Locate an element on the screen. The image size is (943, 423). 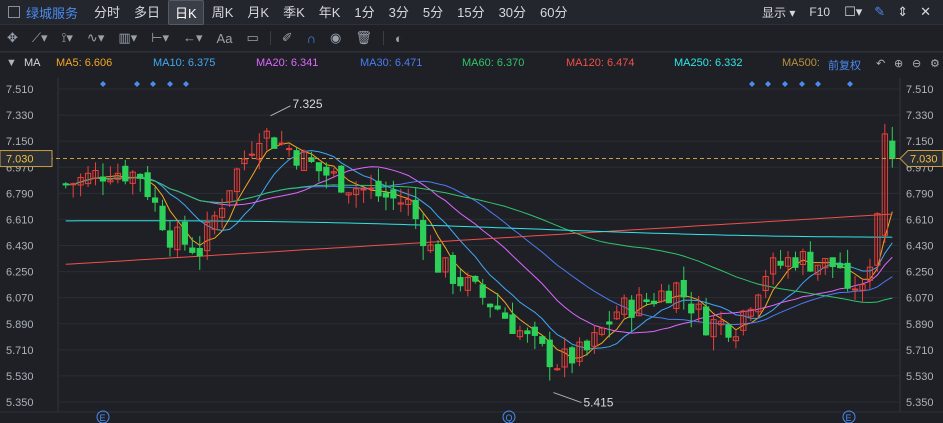
wave-tool-icon: ∿▾ is located at coordinates (95, 38).